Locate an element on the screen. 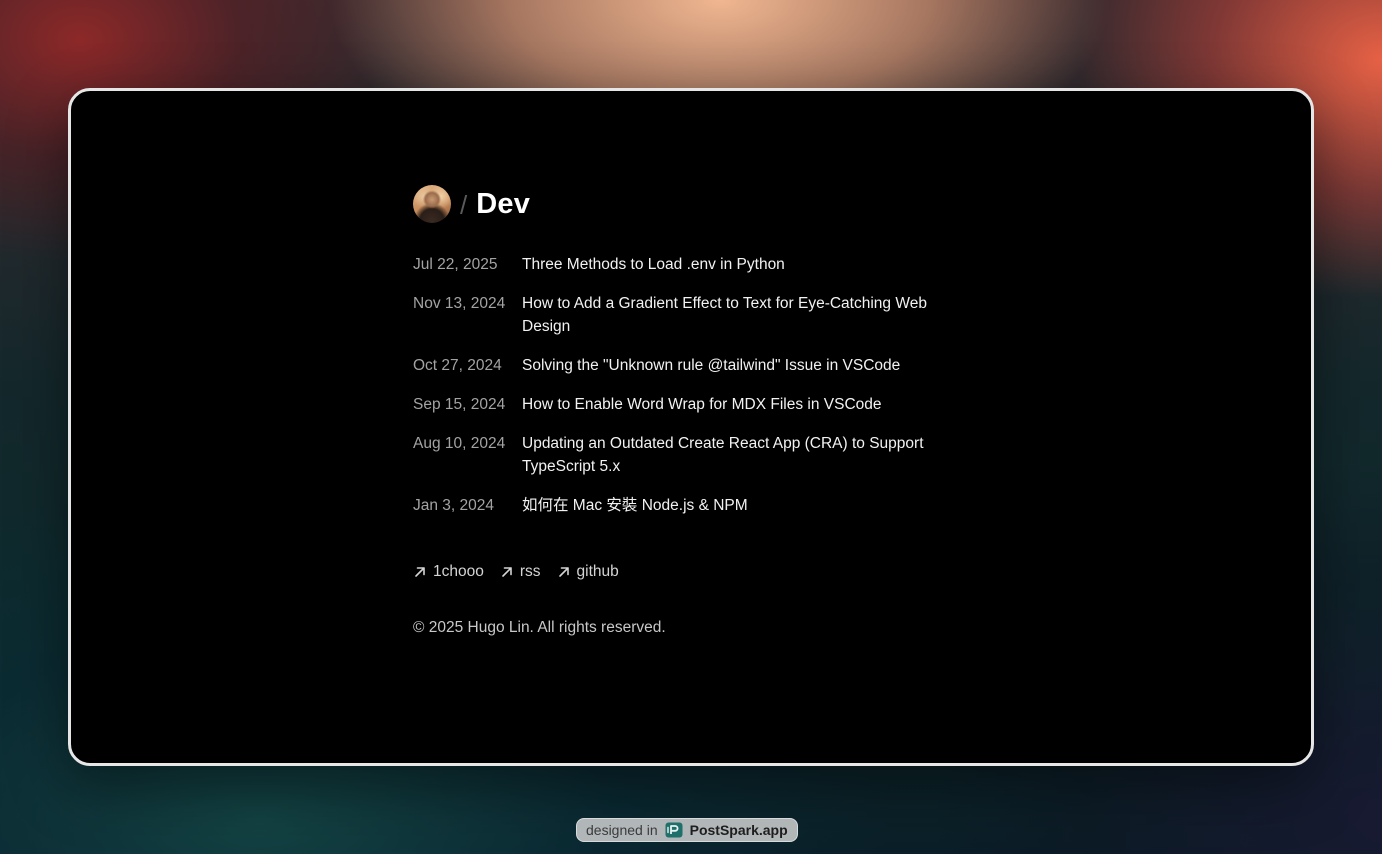 The height and width of the screenshot is (854, 1382). postspark-badge: designed in PostSpark.app is located at coordinates (687, 830).